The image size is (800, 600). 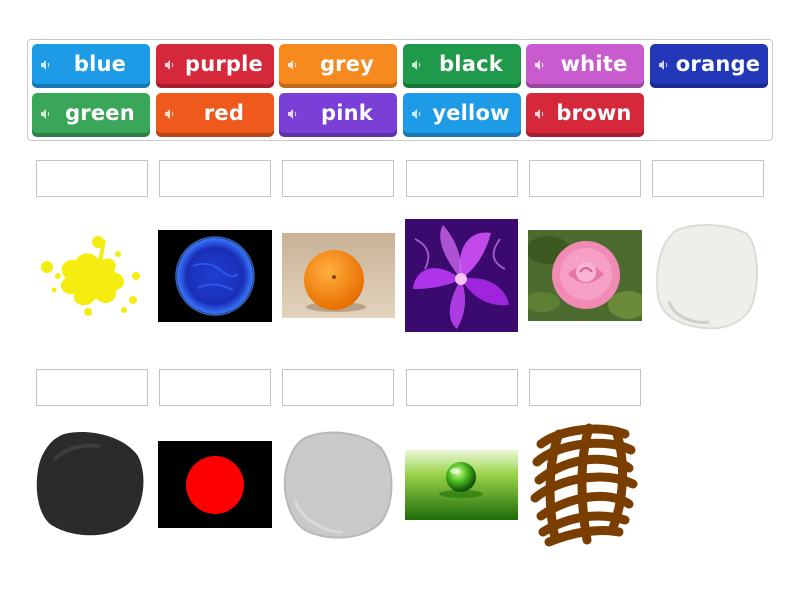 I want to click on word-tile-brown: brown, so click(x=585, y=115).